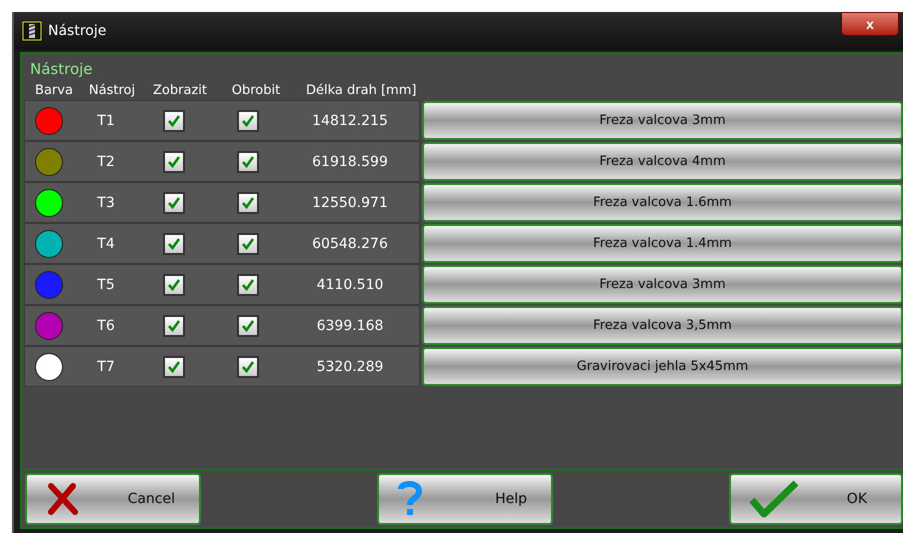 This screenshot has width=903, height=533. What do you see at coordinates (61, 69) in the screenshot?
I see `group-title: Nástroje` at bounding box center [61, 69].